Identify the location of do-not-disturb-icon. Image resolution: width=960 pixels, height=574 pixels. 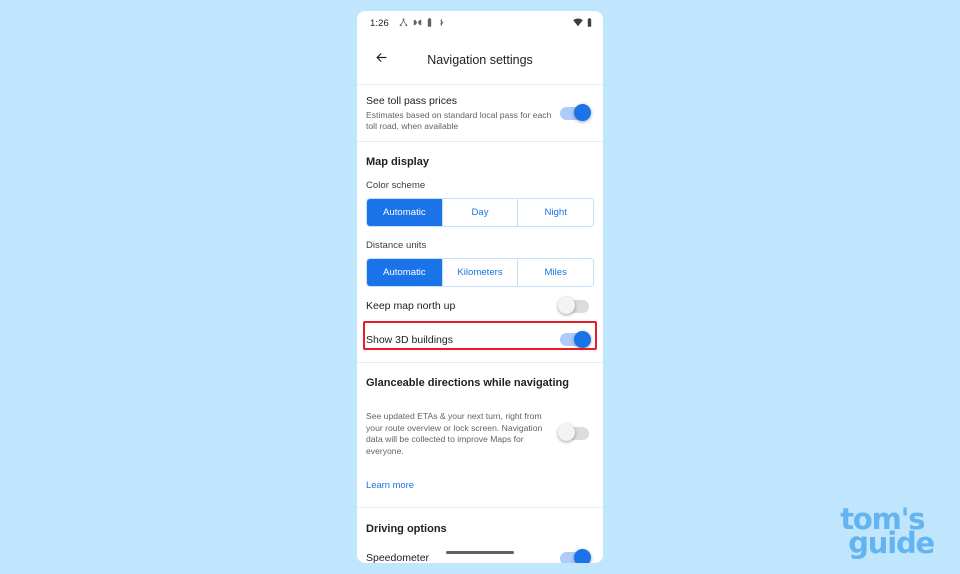
(417, 23).